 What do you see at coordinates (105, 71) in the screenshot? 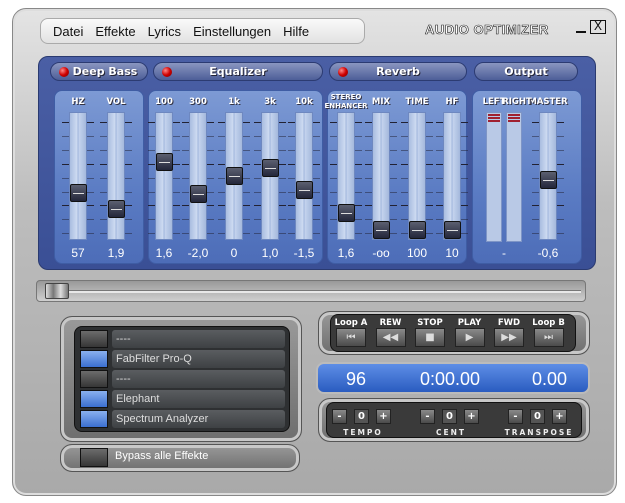
I see `tab-label: Deep Bass` at bounding box center [105, 71].